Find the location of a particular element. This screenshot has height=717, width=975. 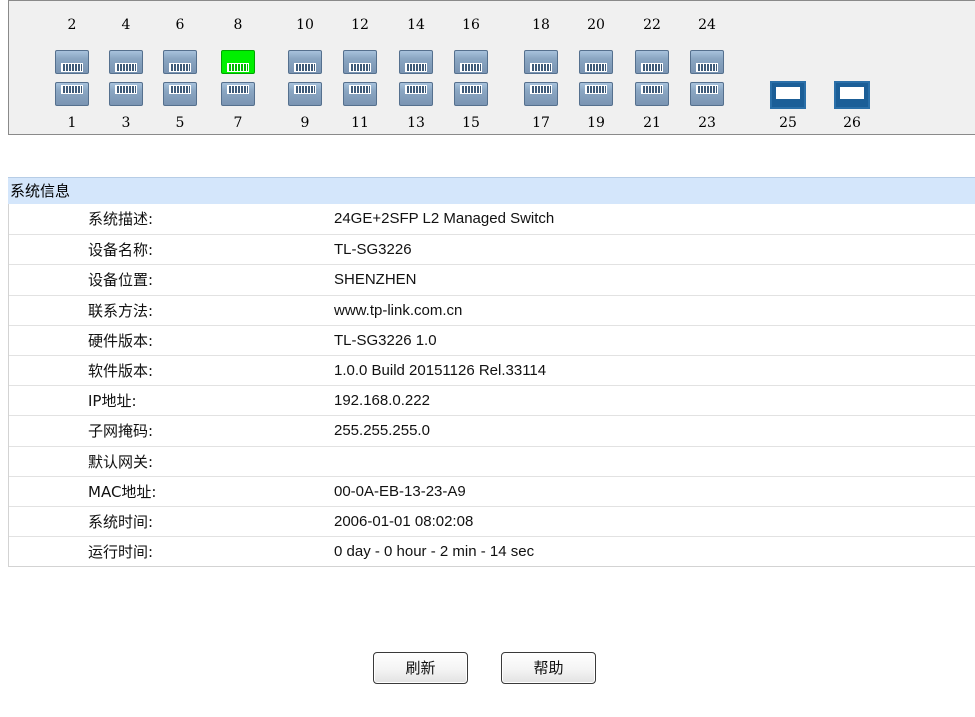

port-number-label: 23 is located at coordinates (707, 123).